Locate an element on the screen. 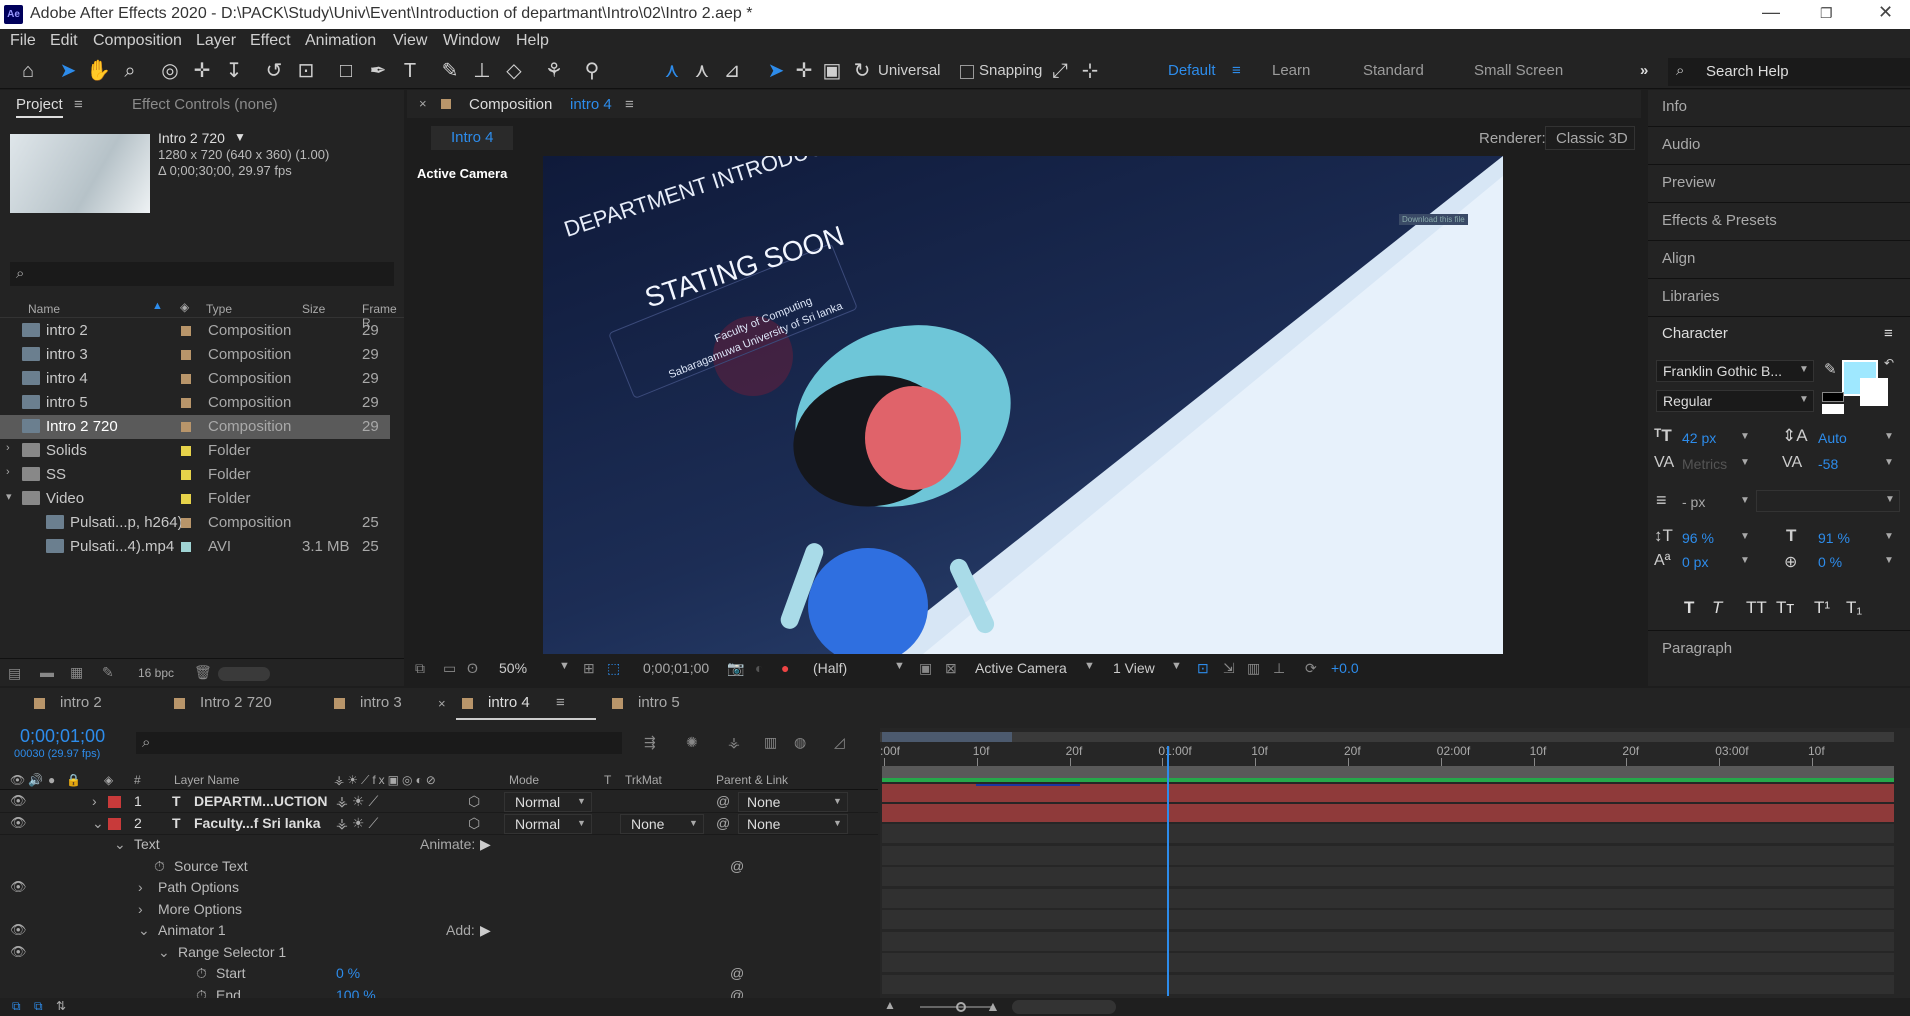 The width and height of the screenshot is (1910, 1016). property-row: ⌄ Text Animate: ▶ is located at coordinates (439, 845).